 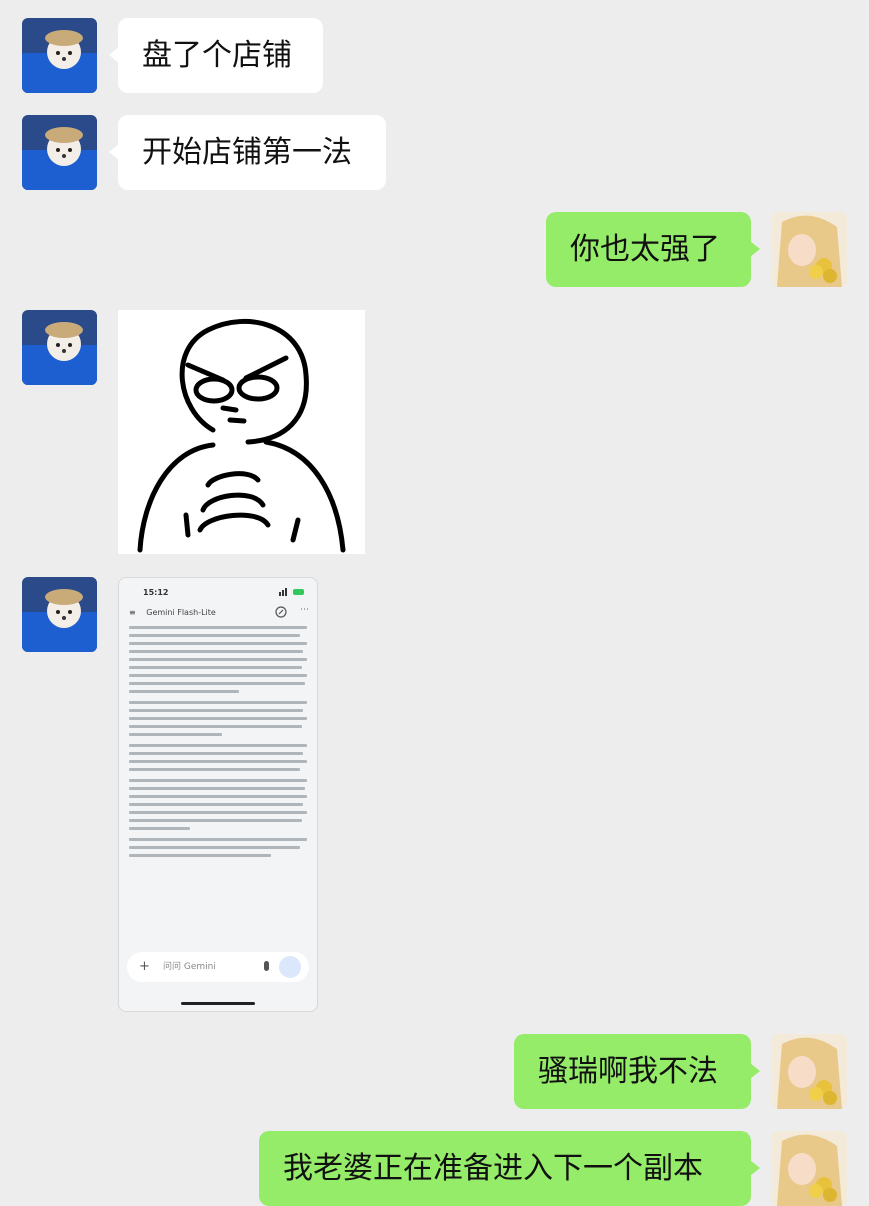 I want to click on new-chat-icon, so click(x=281, y=612).